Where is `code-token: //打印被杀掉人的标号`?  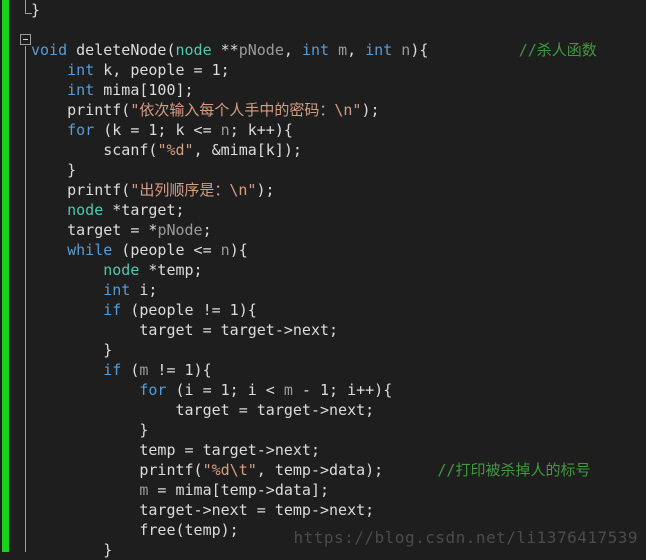 code-token: //打印被杀掉人的标号 is located at coordinates (514, 470).